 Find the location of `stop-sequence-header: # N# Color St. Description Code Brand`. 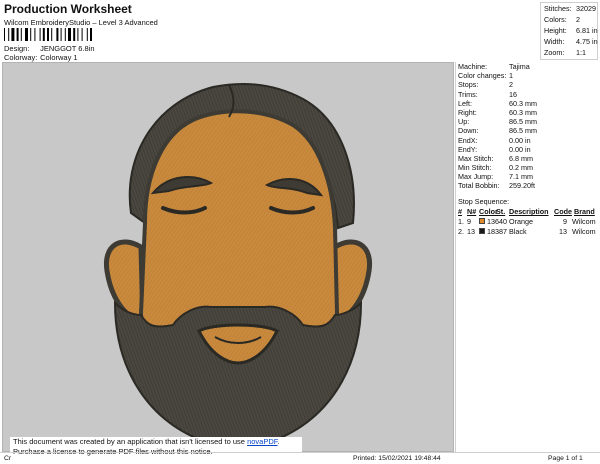

stop-sequence-header: # N# Color St. Description Code Brand is located at coordinates (529, 212).